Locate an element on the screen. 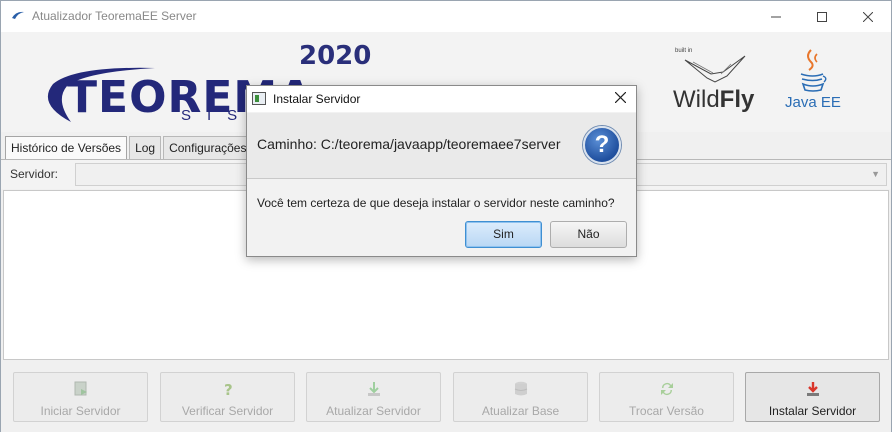 The image size is (892, 432). logo-year: 2020 is located at coordinates (335, 56).